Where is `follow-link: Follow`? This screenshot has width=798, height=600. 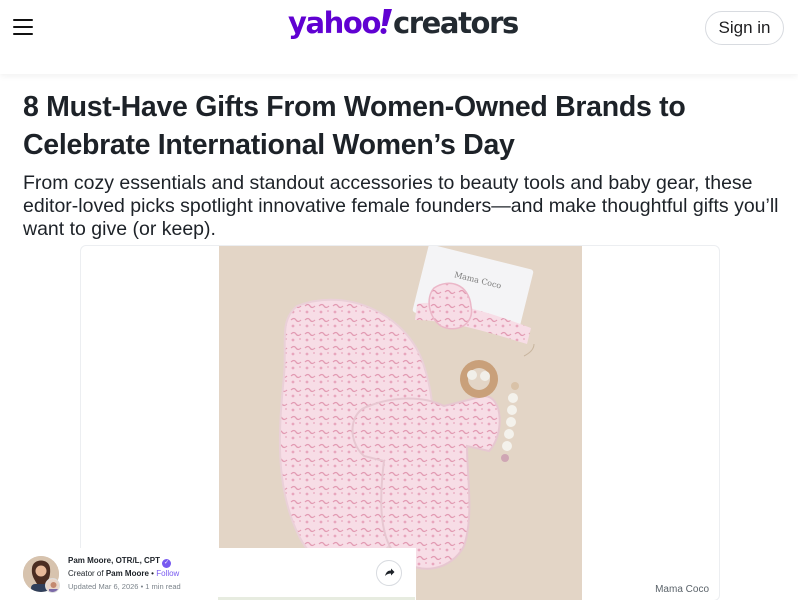
follow-link: Follow is located at coordinates (167, 573).